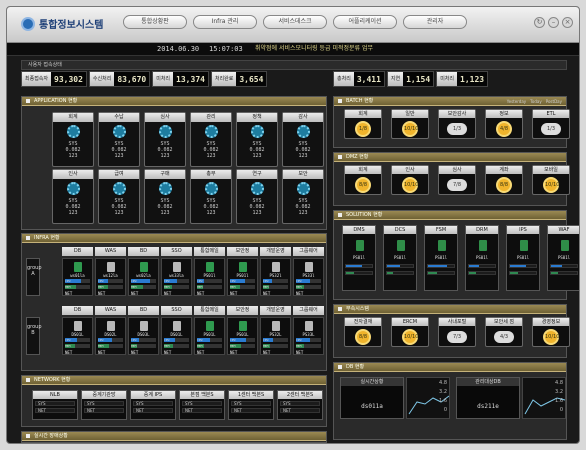 This screenshot has width=586, height=450. I want to click on network-tile: 1센터 백본S SYS NET, so click(251, 405).